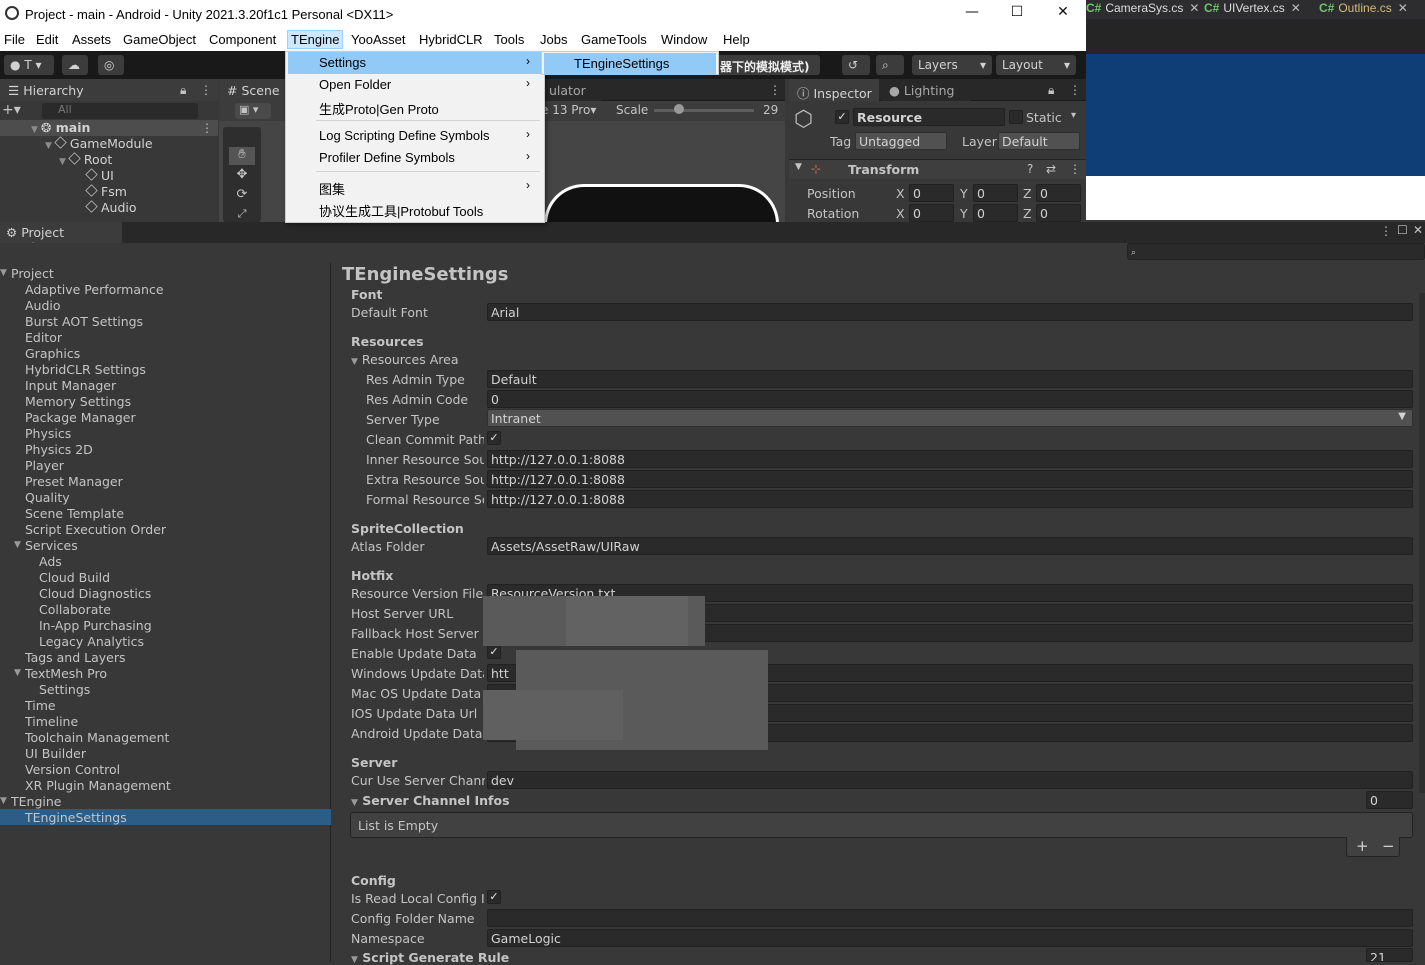 Image resolution: width=1425 pixels, height=965 pixels. I want to click on tab-lighting: ● Lighting, so click(926, 90).